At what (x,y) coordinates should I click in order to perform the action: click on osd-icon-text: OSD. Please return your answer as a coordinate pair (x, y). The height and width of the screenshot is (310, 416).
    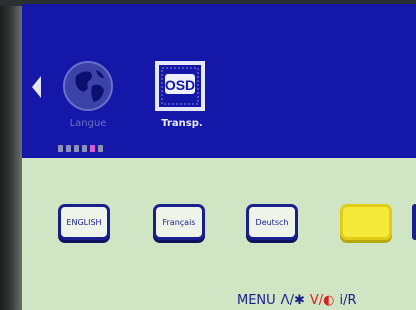
    Looking at the image, I should click on (180, 85).